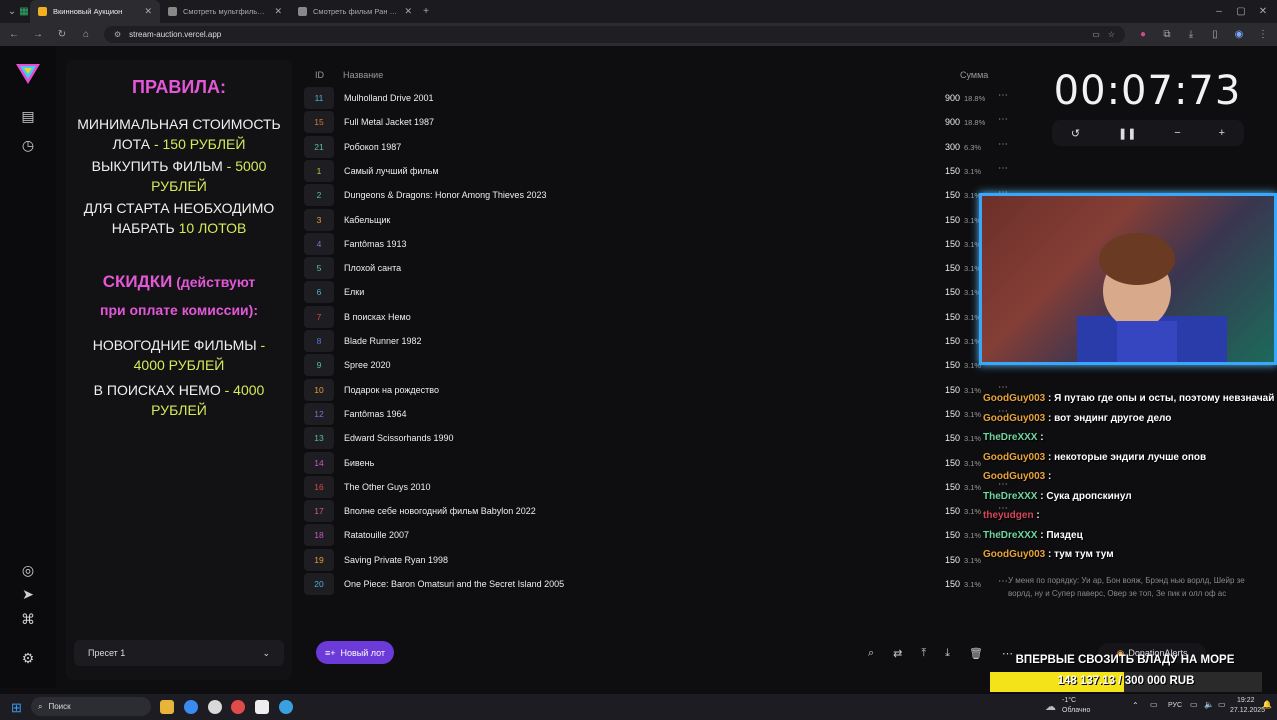 The width and height of the screenshot is (1277, 720). What do you see at coordinates (28, 74) in the screenshot?
I see `app-logo-icon` at bounding box center [28, 74].